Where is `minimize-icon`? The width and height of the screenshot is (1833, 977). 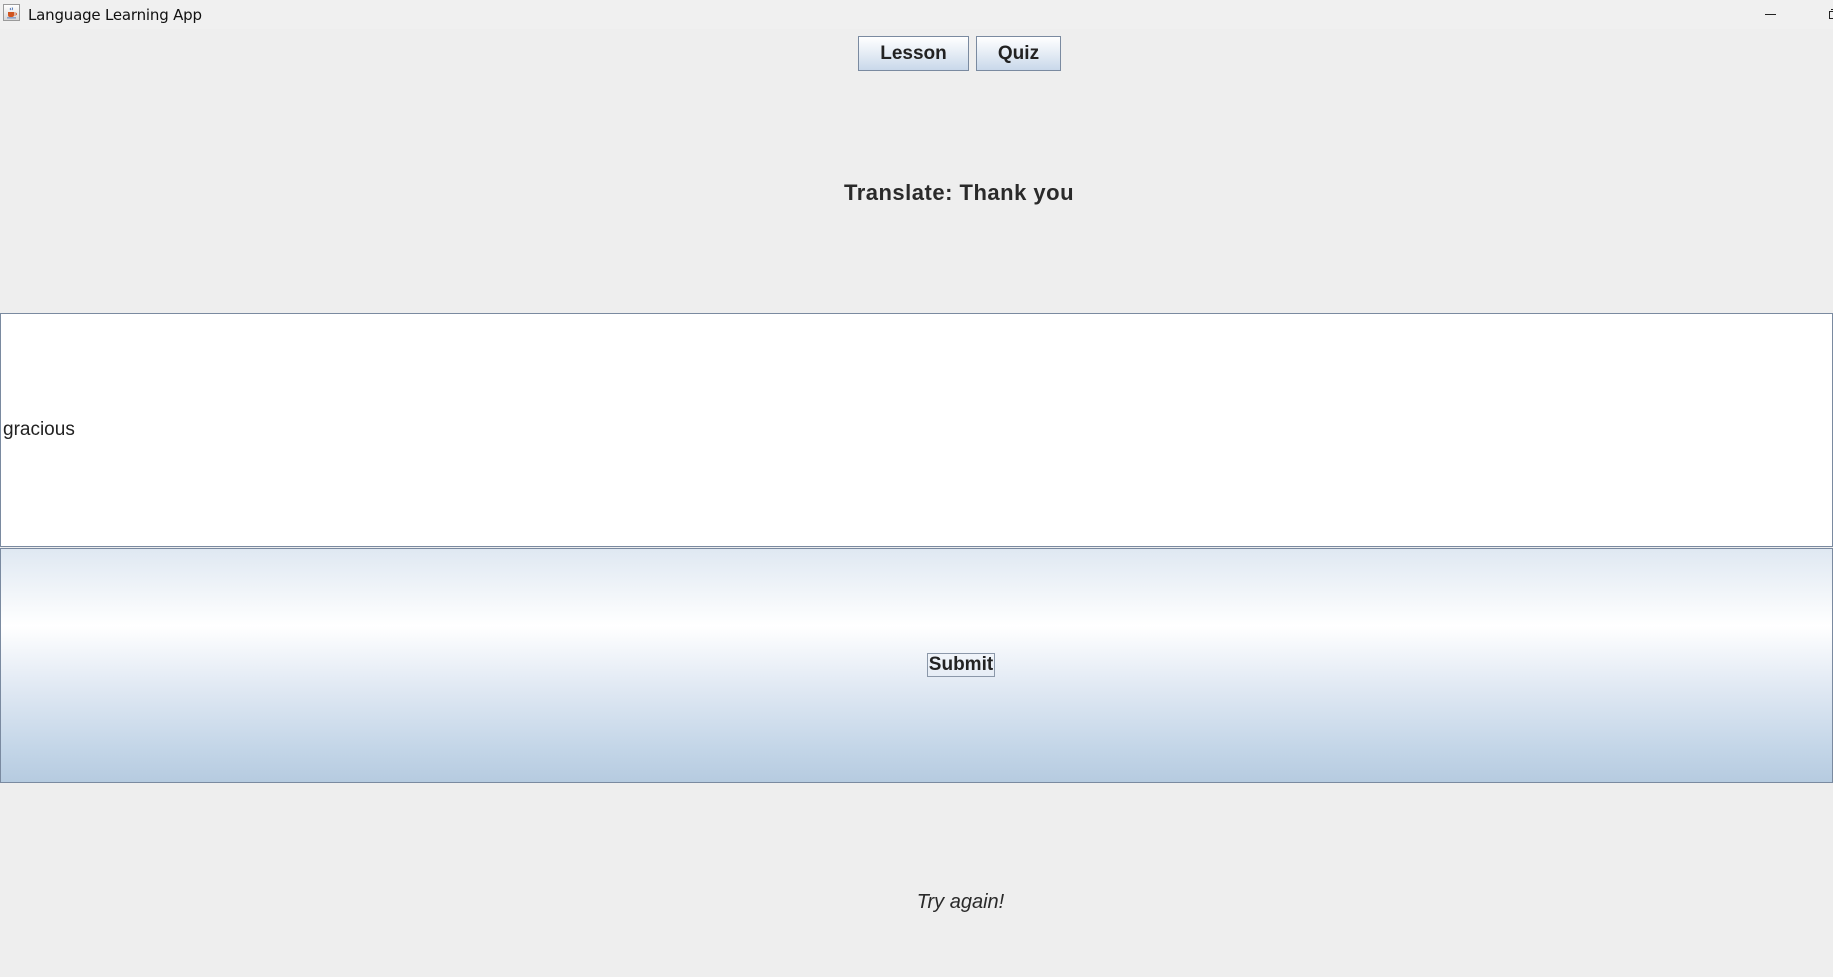 minimize-icon is located at coordinates (1770, 14).